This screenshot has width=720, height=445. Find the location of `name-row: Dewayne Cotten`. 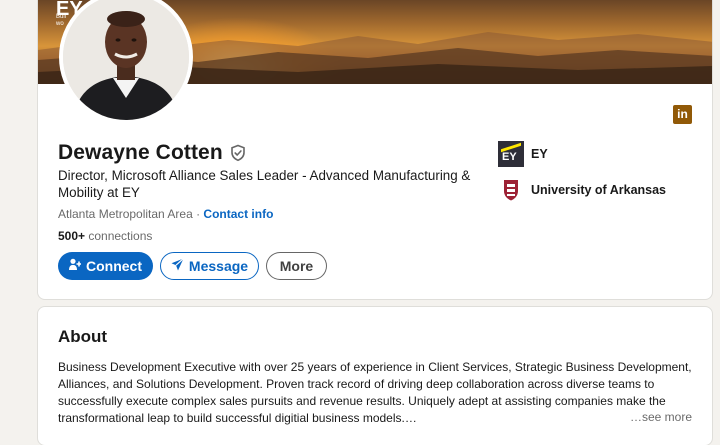

name-row: Dewayne Cotten is located at coordinates (152, 153).